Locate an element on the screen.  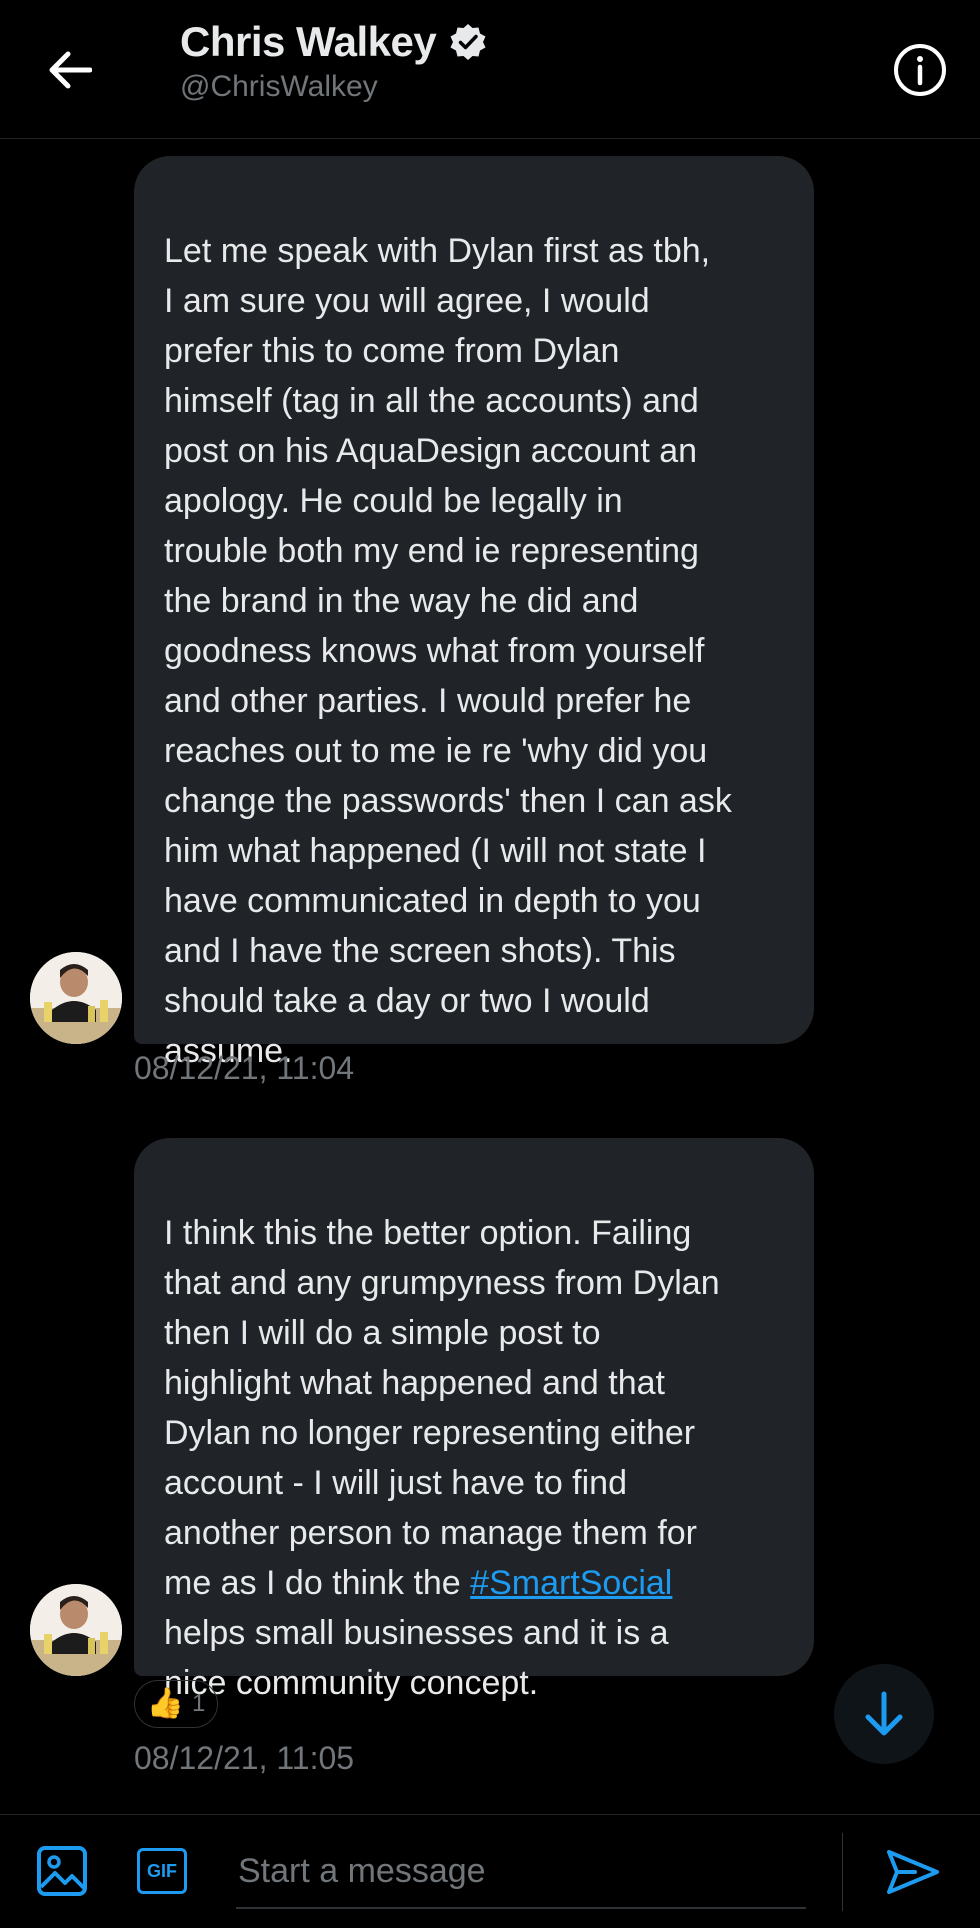
arrow-left-icon is located at coordinates (70, 70).